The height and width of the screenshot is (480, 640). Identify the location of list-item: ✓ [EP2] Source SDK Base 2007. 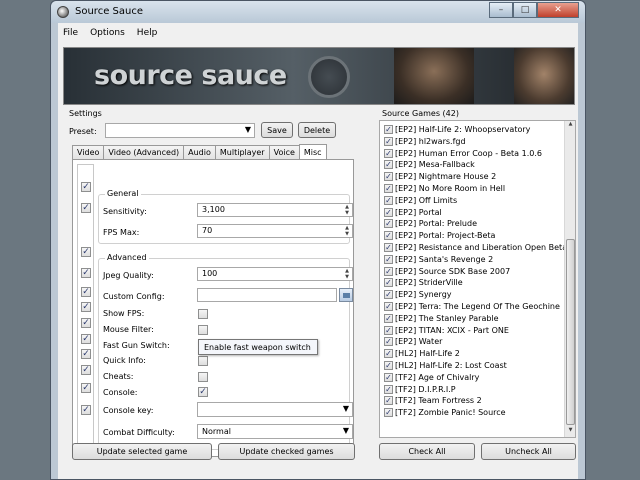
(447, 271).